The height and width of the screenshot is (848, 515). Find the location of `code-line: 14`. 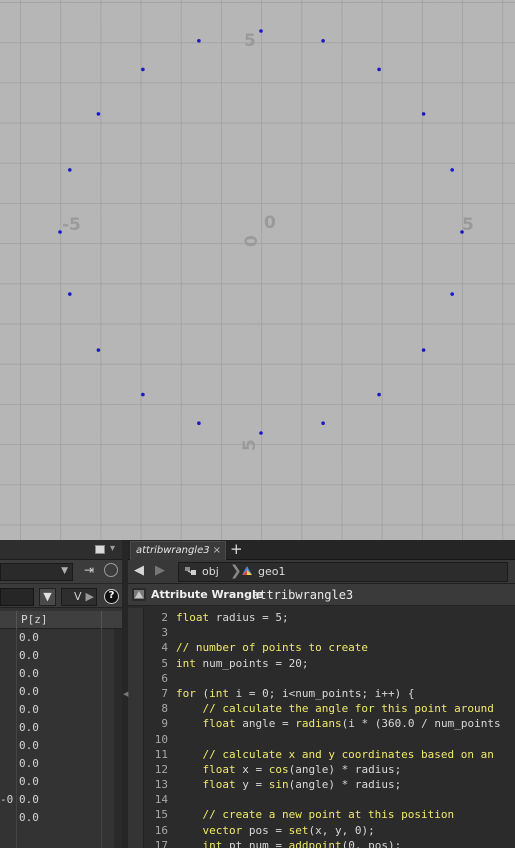

code-line: 14 is located at coordinates (323, 799).